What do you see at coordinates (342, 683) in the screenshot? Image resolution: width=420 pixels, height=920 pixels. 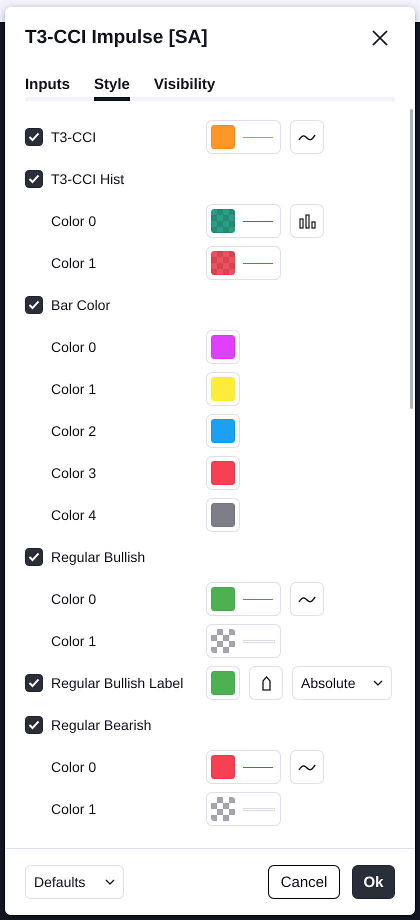 I see `position-dropdown: Absolute` at bounding box center [342, 683].